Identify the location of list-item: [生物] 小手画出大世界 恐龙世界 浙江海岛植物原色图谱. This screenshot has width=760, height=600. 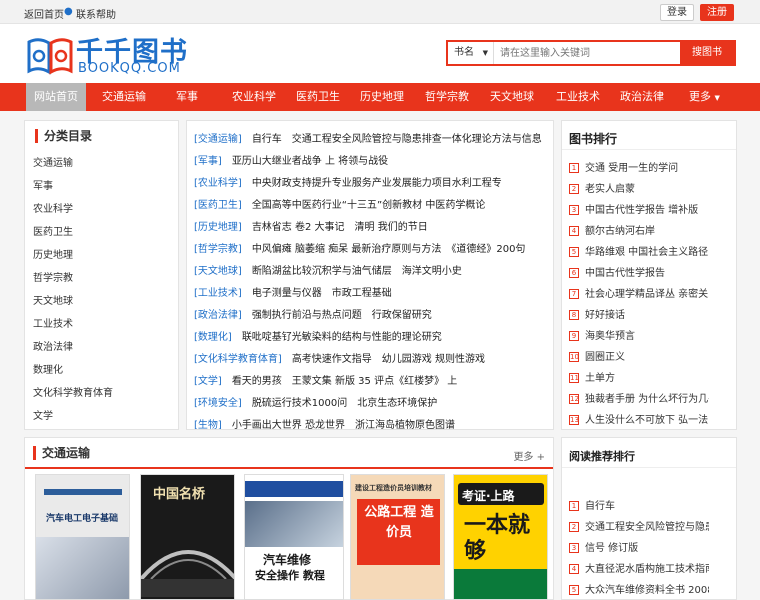
(324, 422).